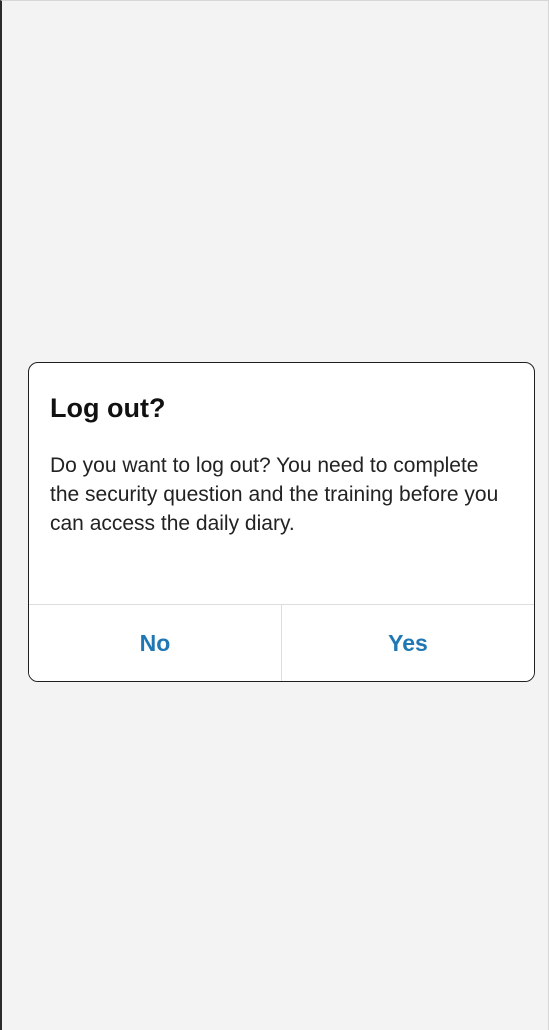 Image resolution: width=549 pixels, height=1030 pixels. What do you see at coordinates (155, 643) in the screenshot?
I see `no-button: No` at bounding box center [155, 643].